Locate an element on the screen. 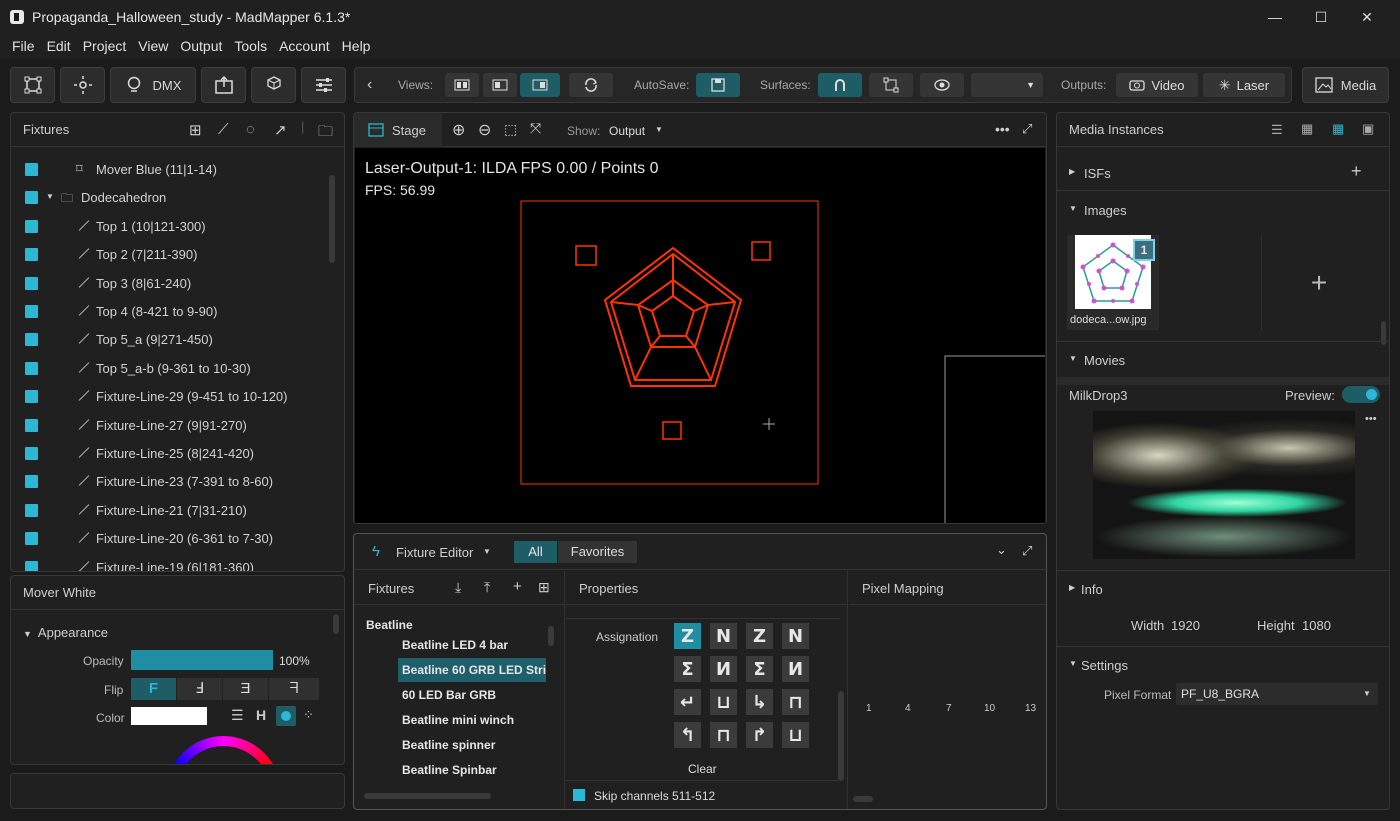 This screenshot has width=1400, height=821. add-group-icon: 🗀 is located at coordinates (325, 133).